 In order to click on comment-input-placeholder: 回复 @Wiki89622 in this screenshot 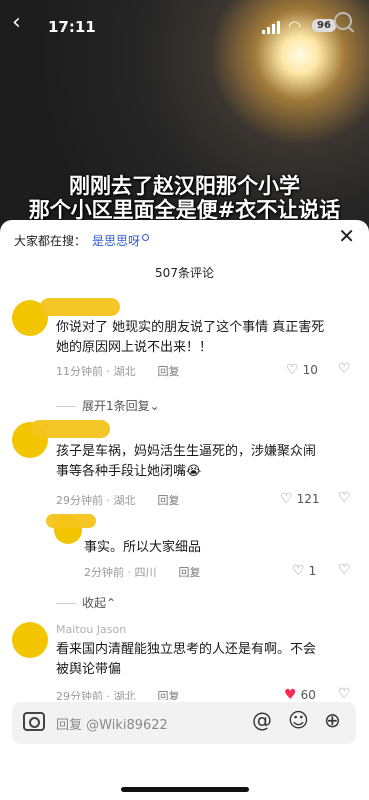, I will do `click(112, 723)`.